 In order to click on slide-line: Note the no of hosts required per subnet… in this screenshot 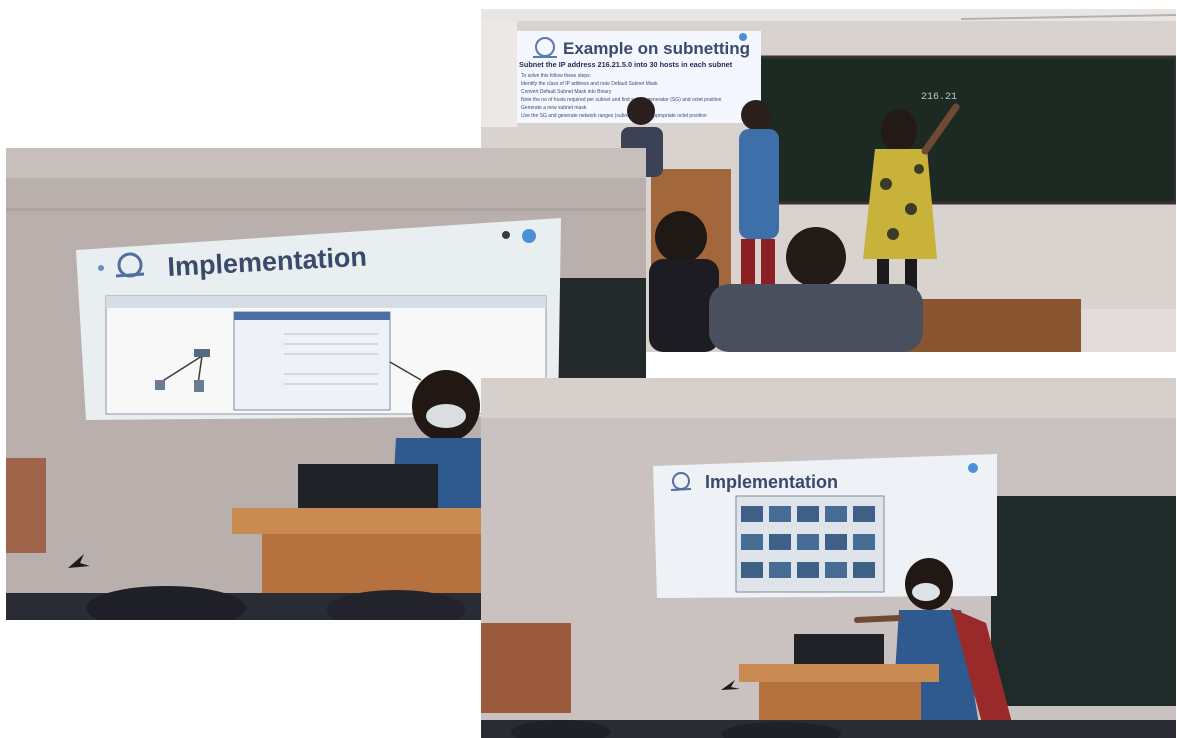, I will do `click(621, 100)`.